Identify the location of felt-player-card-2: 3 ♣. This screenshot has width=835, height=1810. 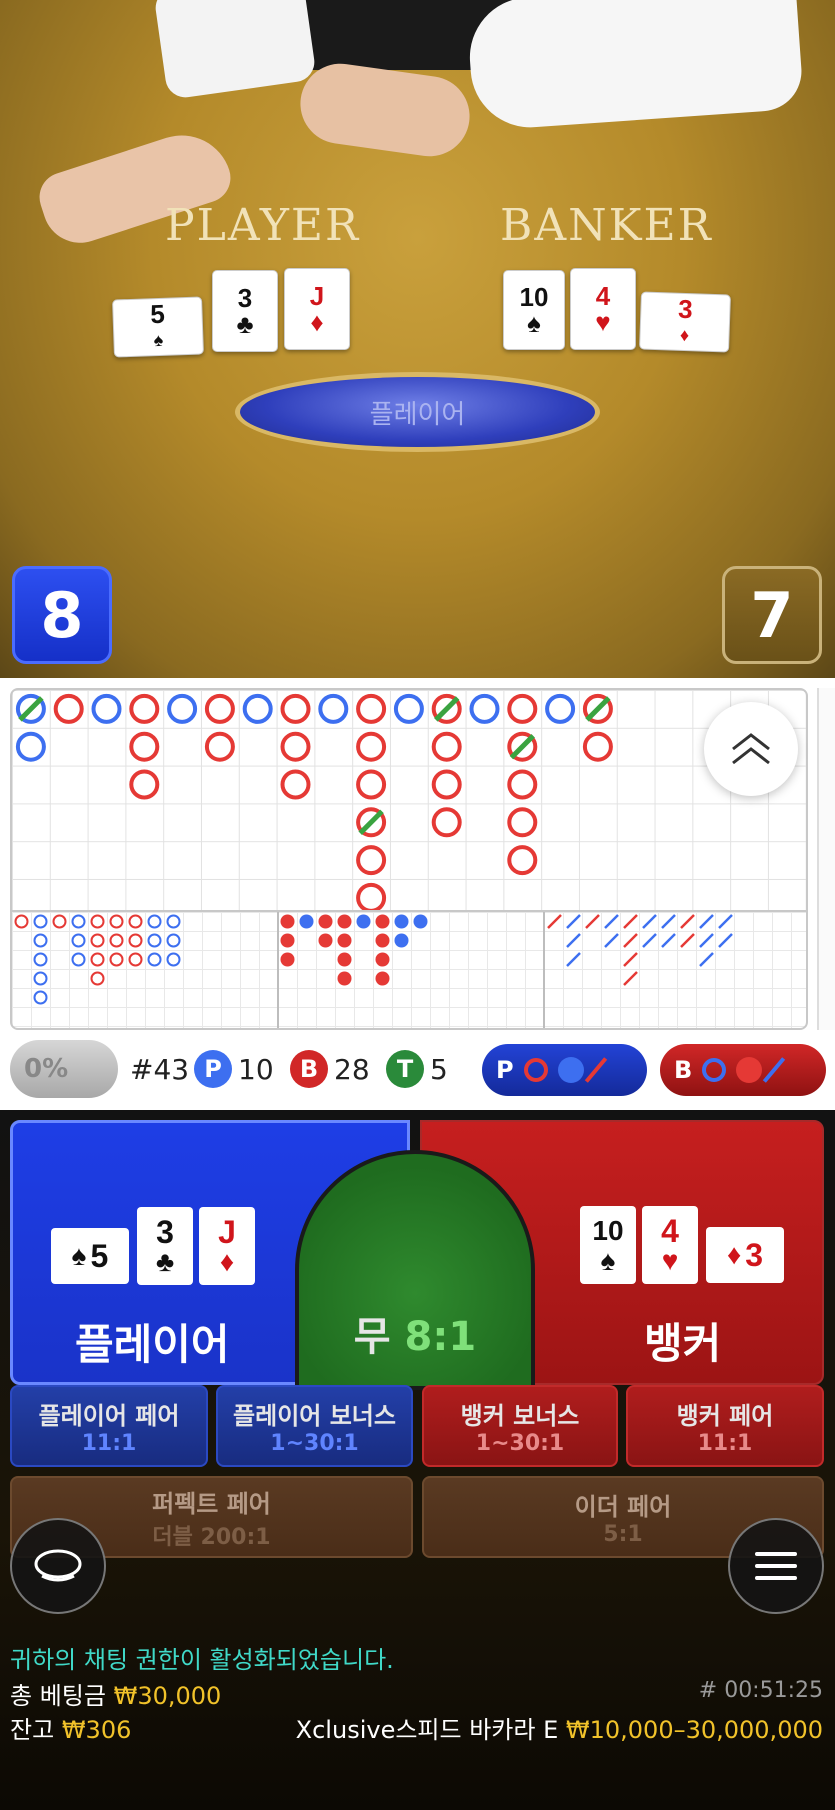
(245, 311).